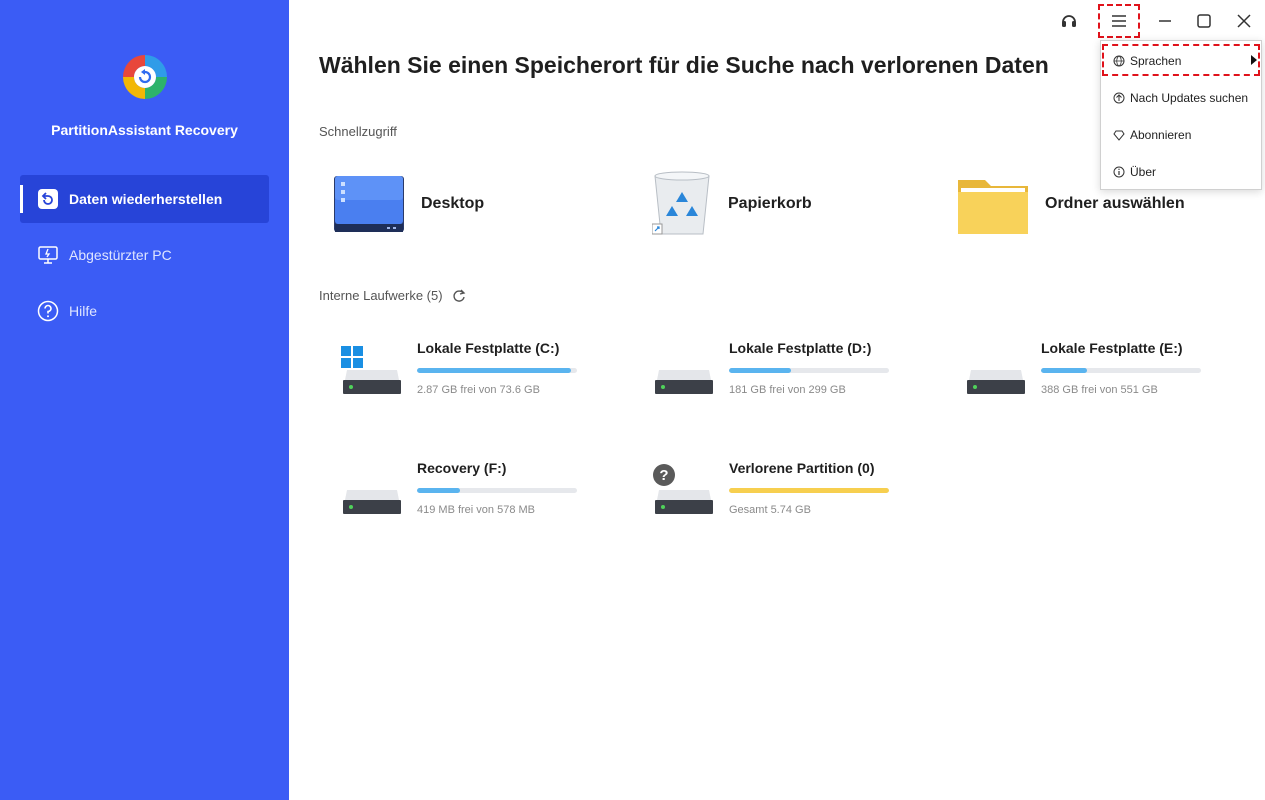 The width and height of the screenshot is (1265, 800). What do you see at coordinates (1115, 203) in the screenshot?
I see `quick-access-label-ordner: Ordner auswählen` at bounding box center [1115, 203].